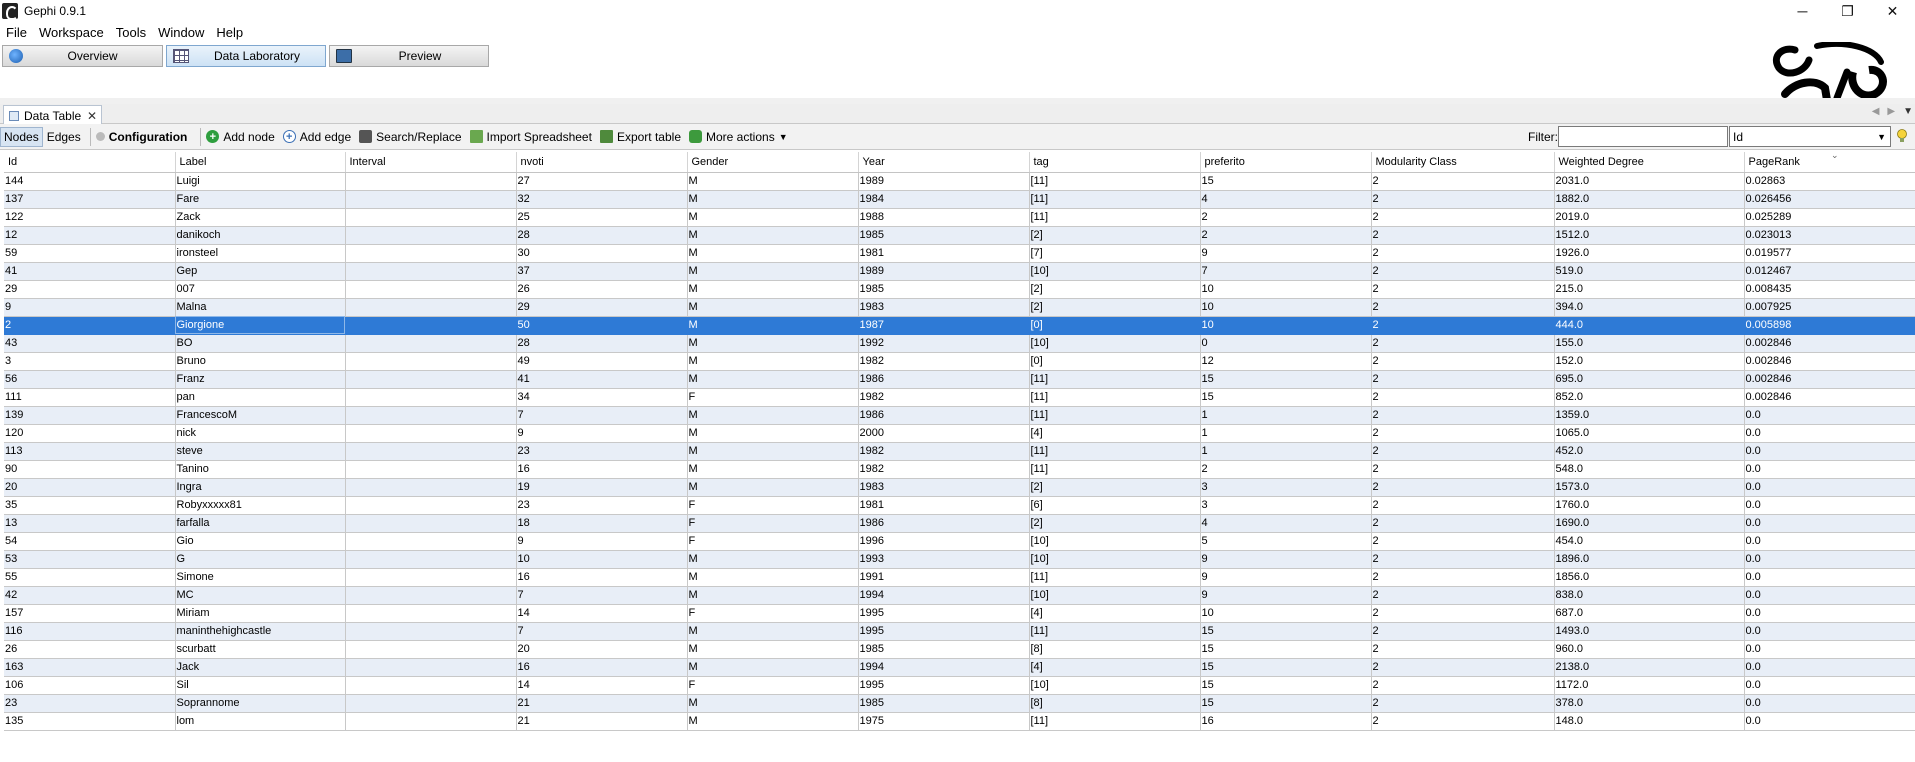  I want to click on table-cell: [2], so click(1115, 289).